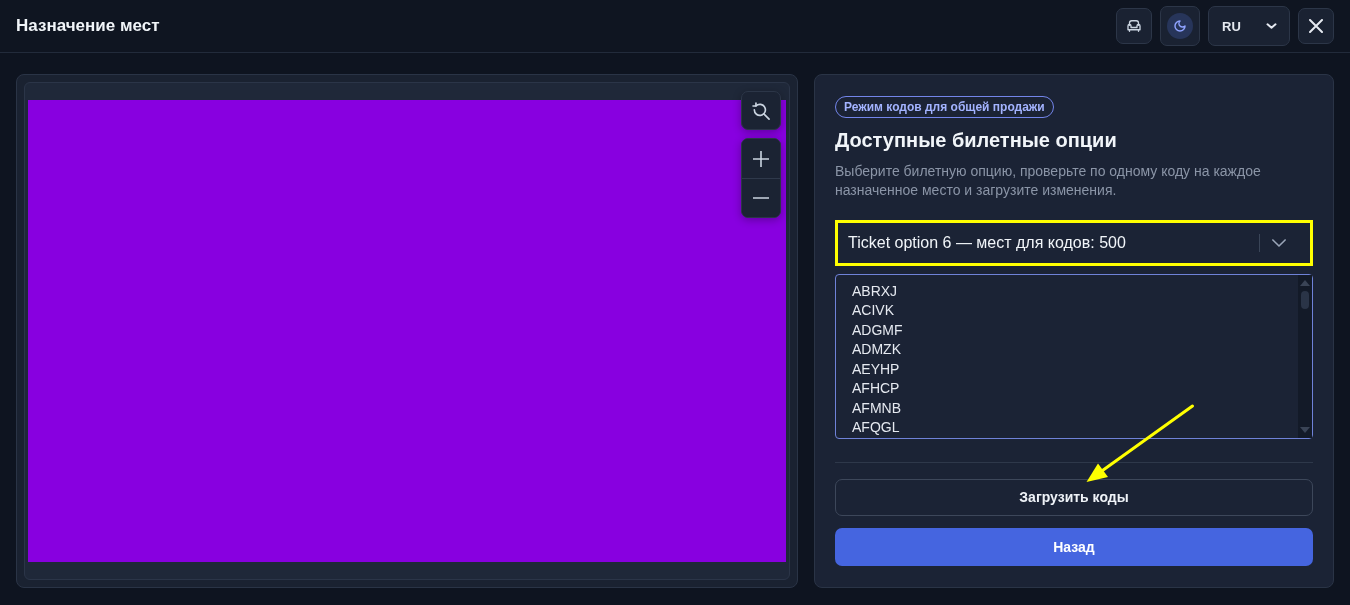 The image size is (1350, 605). I want to click on code-line: AFMNB, so click(877, 408).